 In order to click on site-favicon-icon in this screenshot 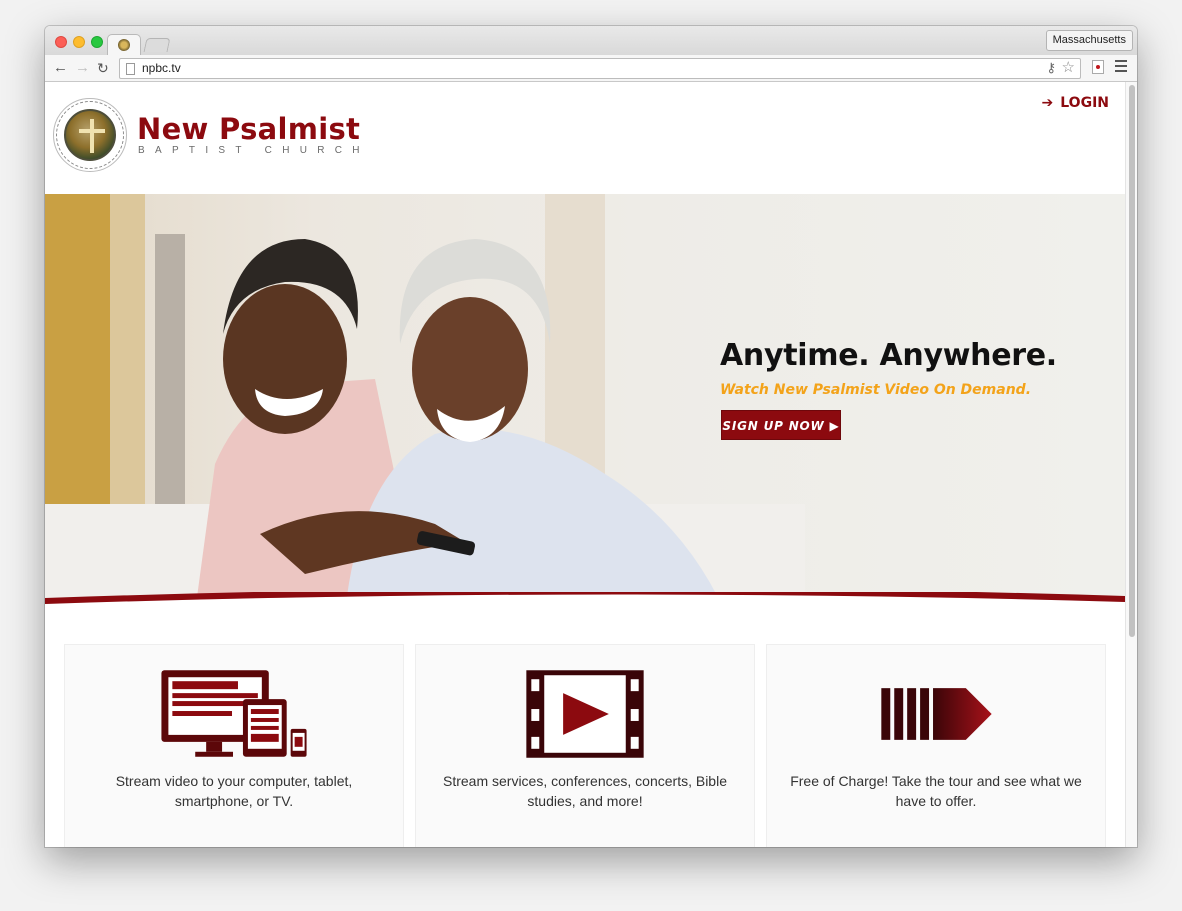, I will do `click(124, 45)`.